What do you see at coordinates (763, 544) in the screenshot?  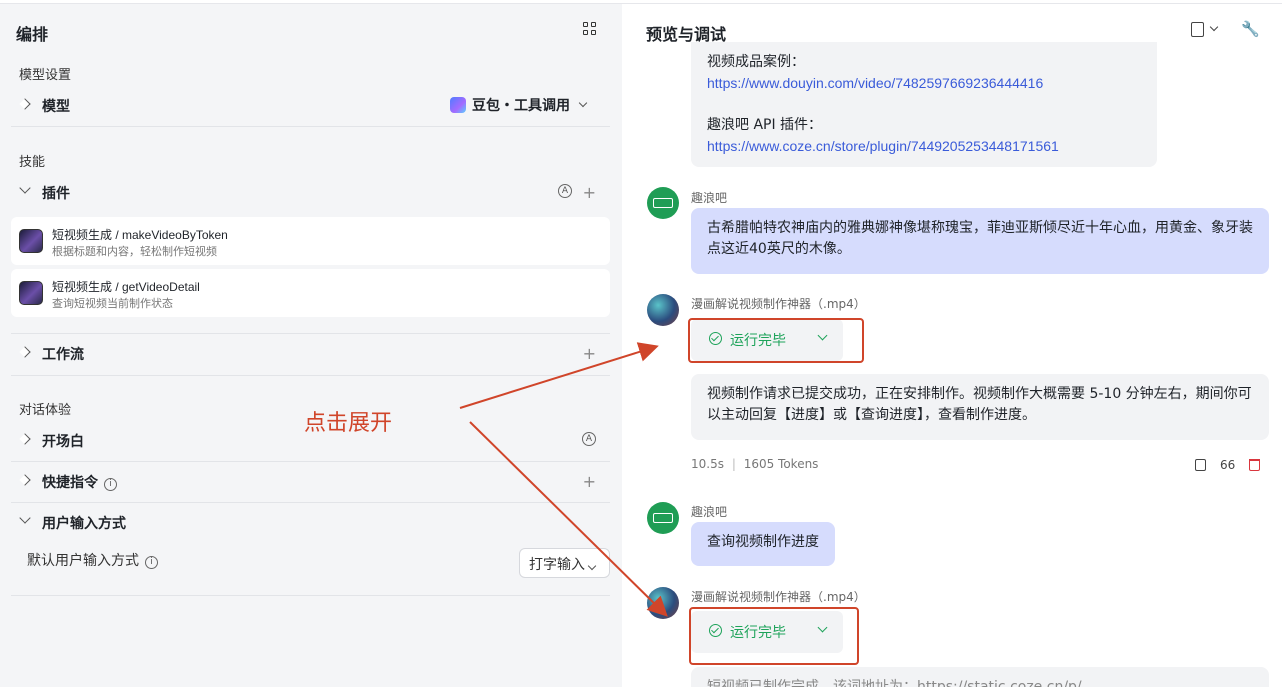 I see `user-message-bubble: 查询视频制作进度` at bounding box center [763, 544].